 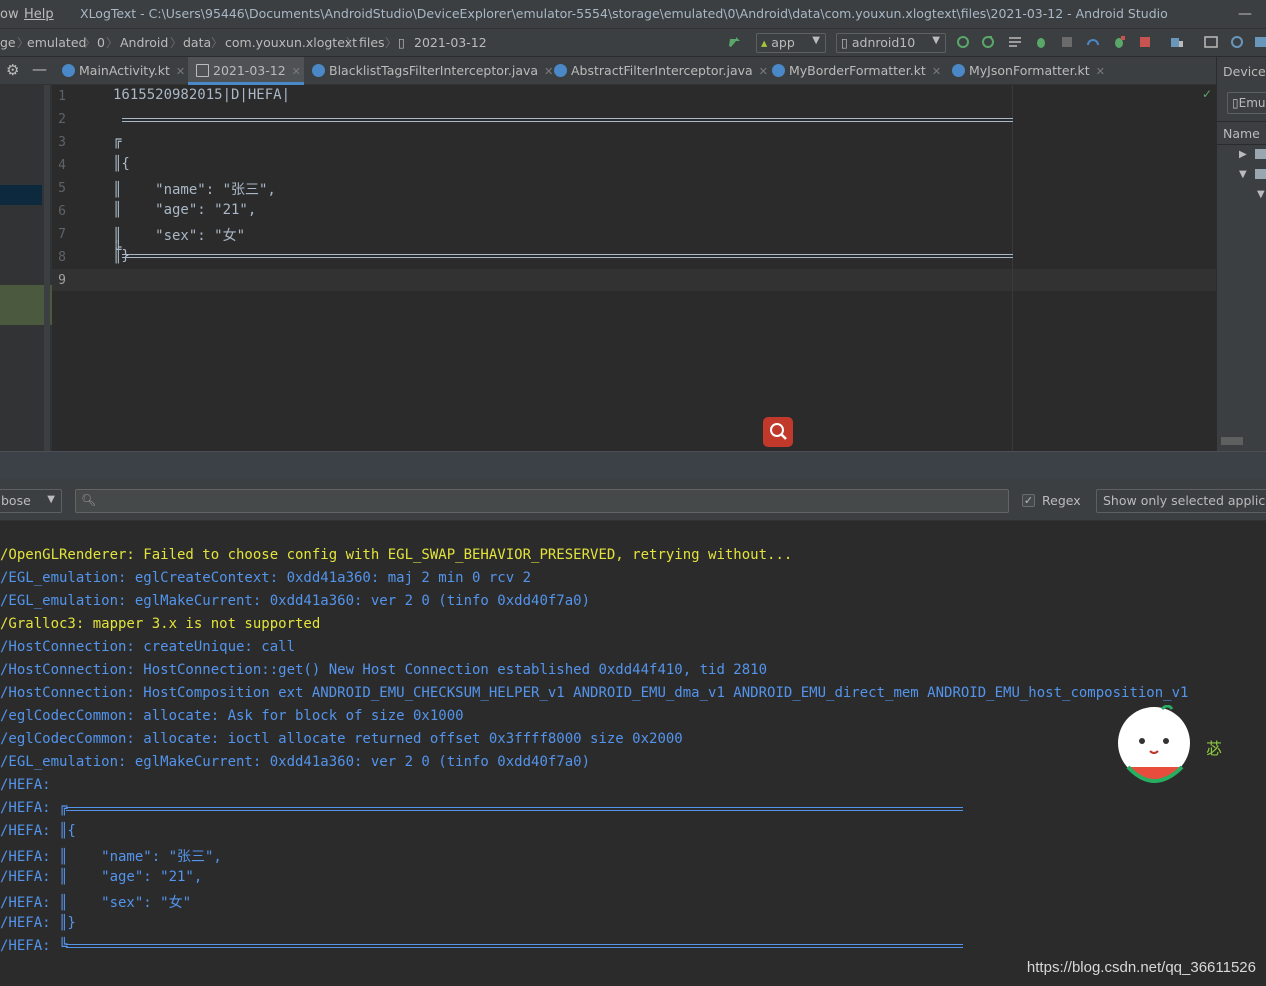 What do you see at coordinates (778, 432) in the screenshot?
I see `search-button` at bounding box center [778, 432].